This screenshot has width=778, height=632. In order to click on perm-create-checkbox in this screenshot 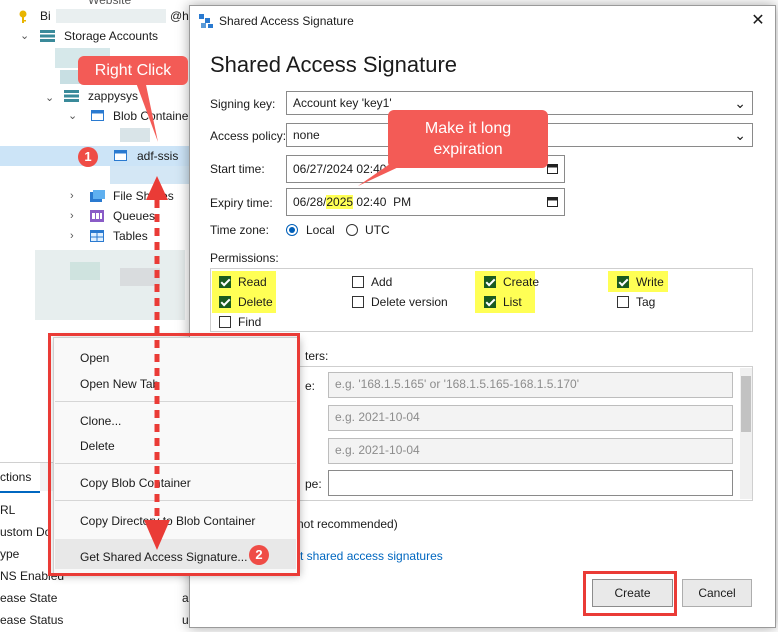, I will do `click(490, 282)`.